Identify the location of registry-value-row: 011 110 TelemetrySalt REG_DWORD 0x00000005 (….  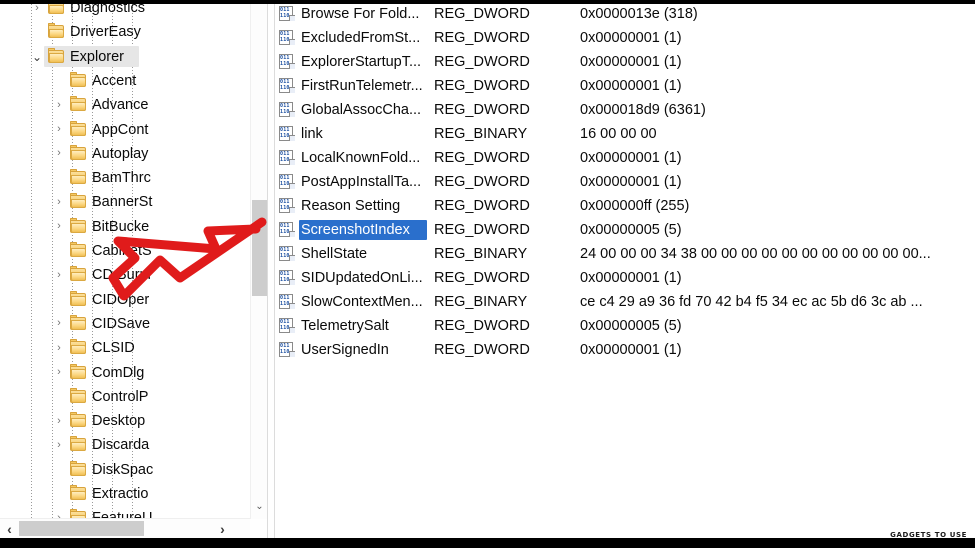
(625, 326).